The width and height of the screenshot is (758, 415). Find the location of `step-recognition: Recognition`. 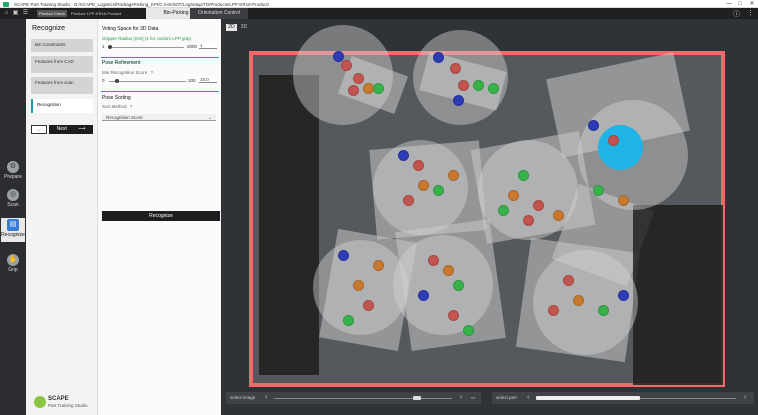

step-recognition: Recognition is located at coordinates (62, 106).